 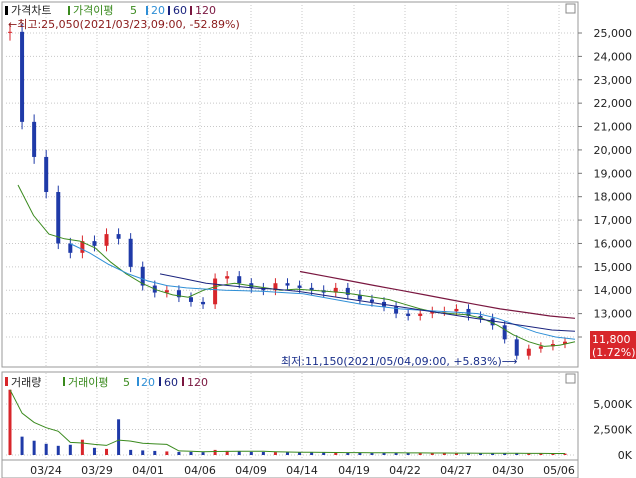 I want to click on x-tick-label: 04/30, so click(x=508, y=470).